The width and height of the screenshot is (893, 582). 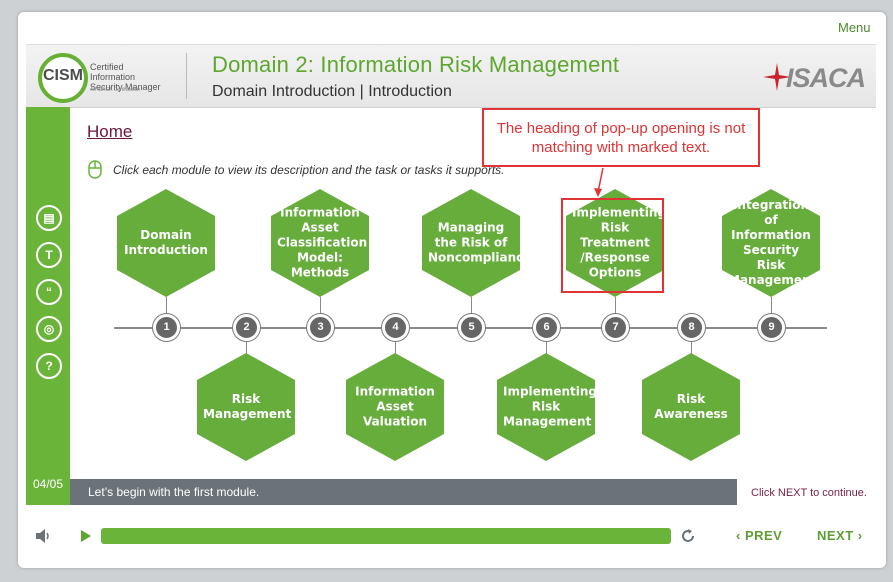 What do you see at coordinates (43, 536) in the screenshot?
I see `volume-icon` at bounding box center [43, 536].